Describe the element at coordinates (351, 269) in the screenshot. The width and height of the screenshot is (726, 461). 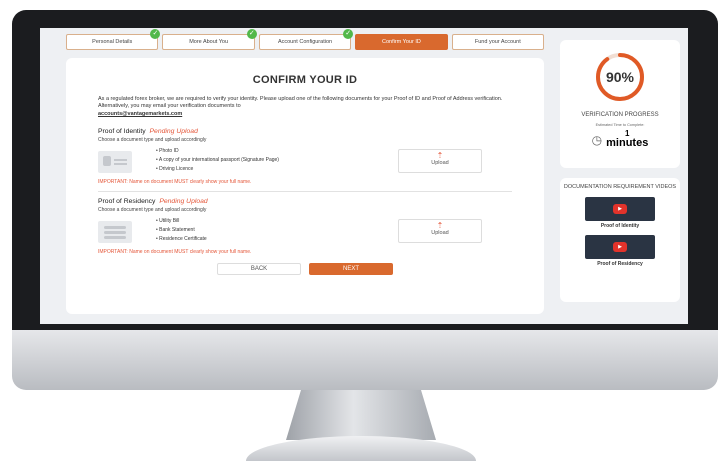
I see `next-button: NEXT` at that location.